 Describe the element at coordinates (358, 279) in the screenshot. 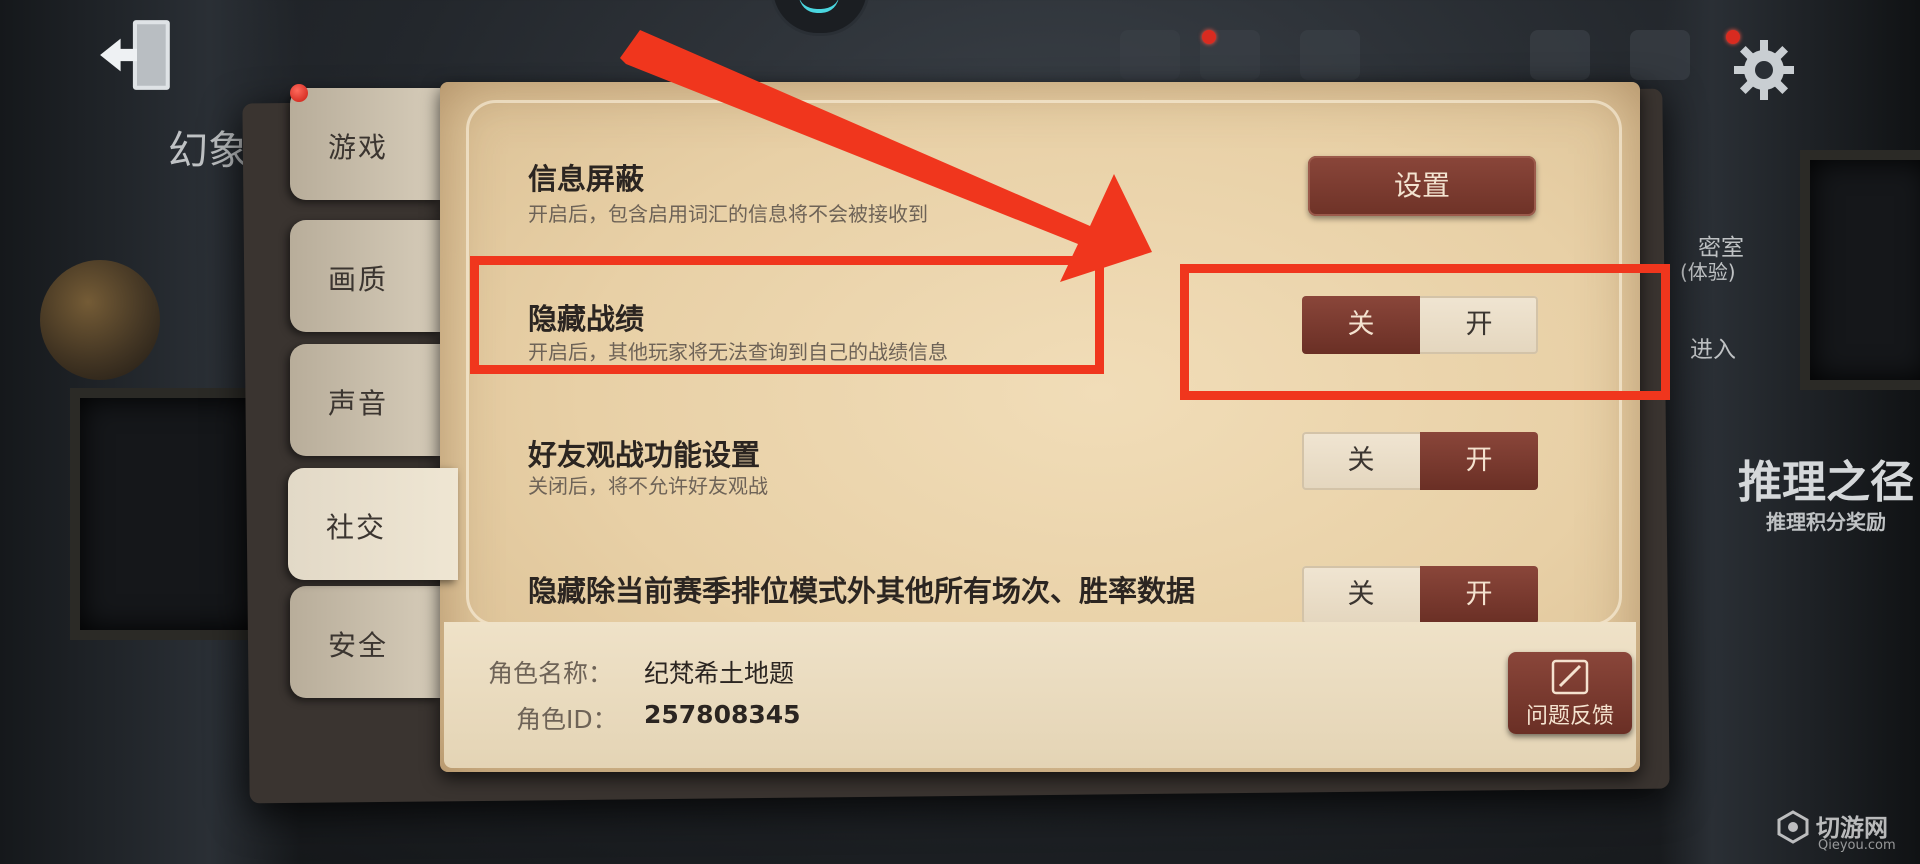

I see `tab-label: 画质` at that location.